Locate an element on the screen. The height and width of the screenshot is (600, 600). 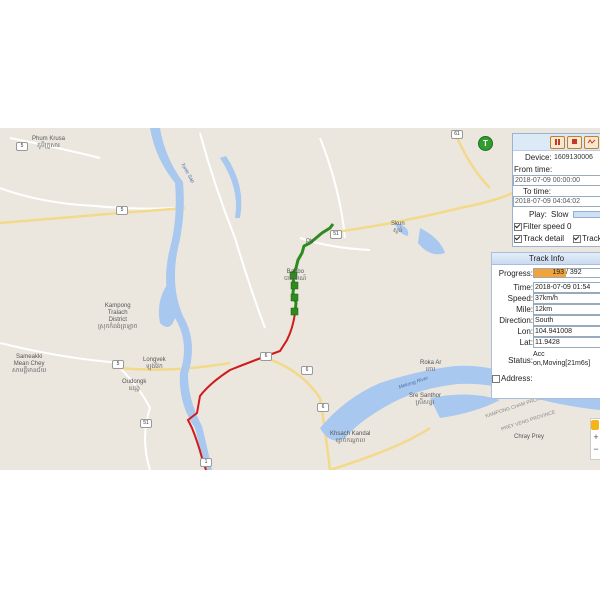
track-option: Track is located at coordinates (586, 238).